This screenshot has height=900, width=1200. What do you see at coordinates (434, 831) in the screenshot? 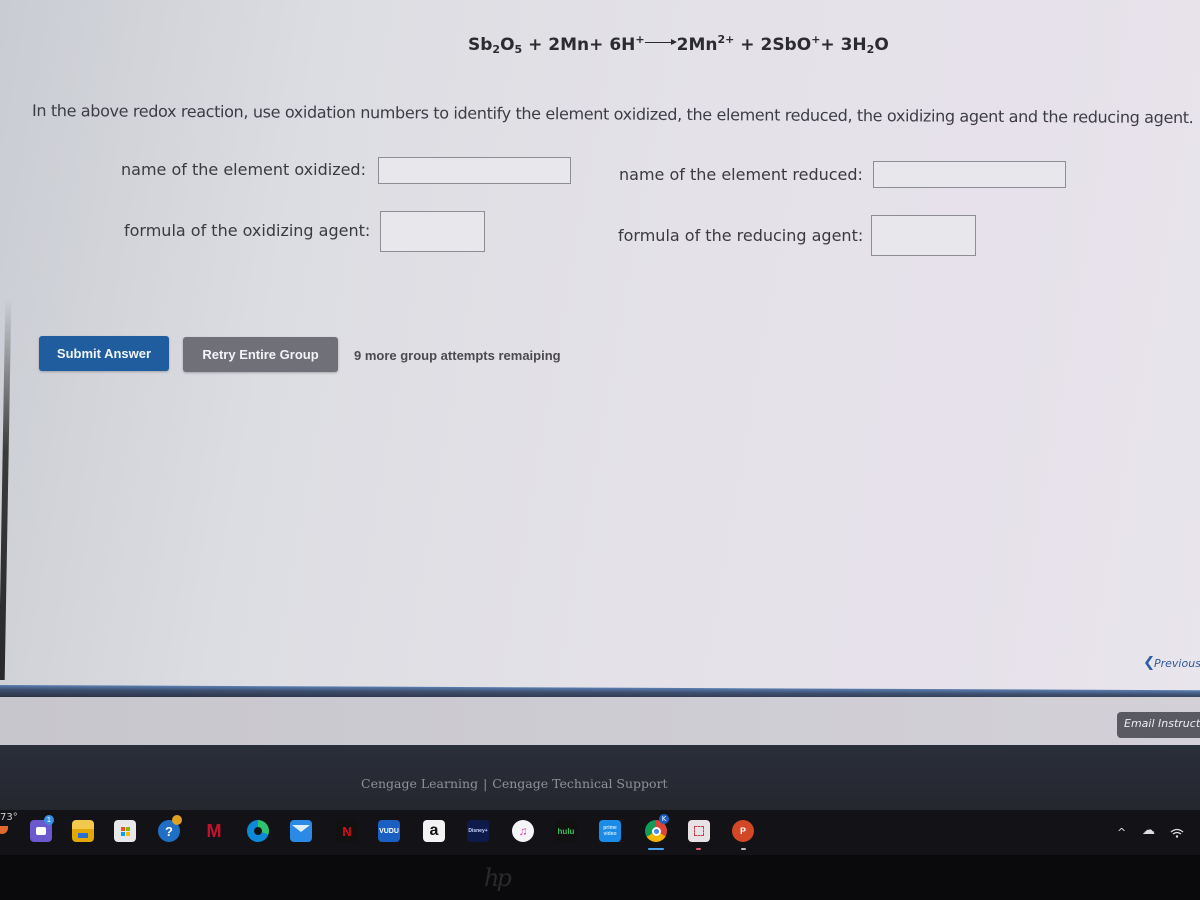
I see `amazon-icon: a` at bounding box center [434, 831].